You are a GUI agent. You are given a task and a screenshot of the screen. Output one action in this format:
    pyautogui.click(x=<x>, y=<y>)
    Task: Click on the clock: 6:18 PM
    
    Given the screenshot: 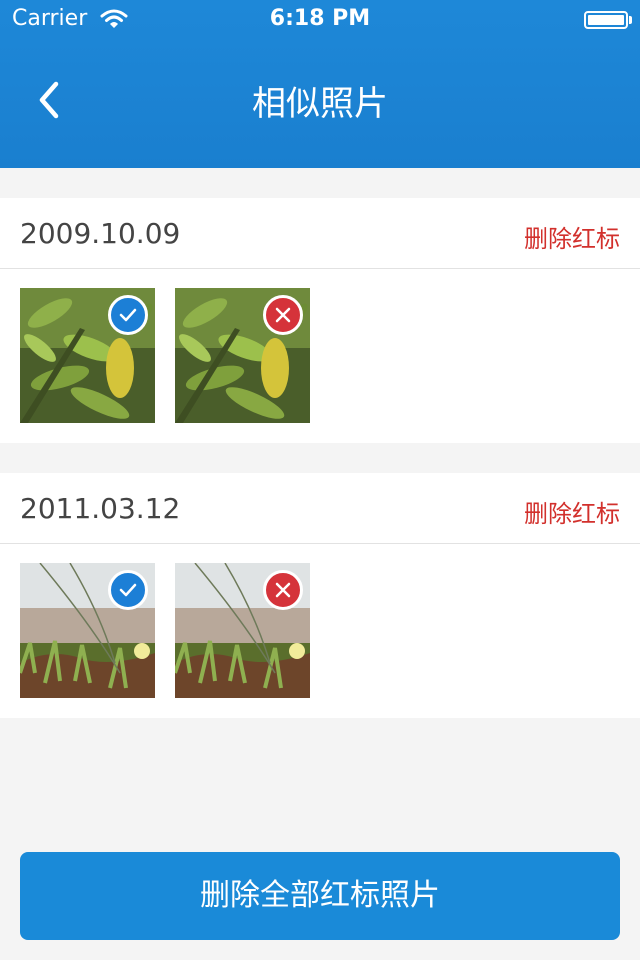 What is the action you would take?
    pyautogui.click(x=320, y=18)
    